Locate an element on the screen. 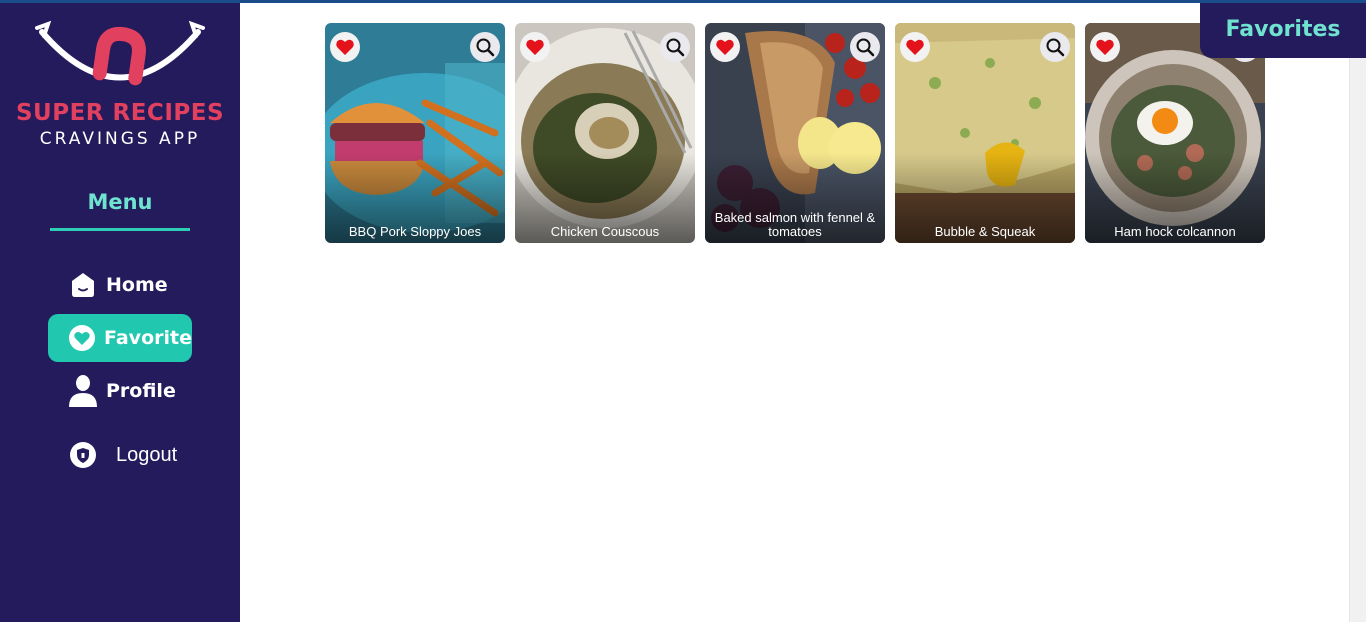  recipe-card: Baked salmon with fennel & tomatoes is located at coordinates (795, 133).